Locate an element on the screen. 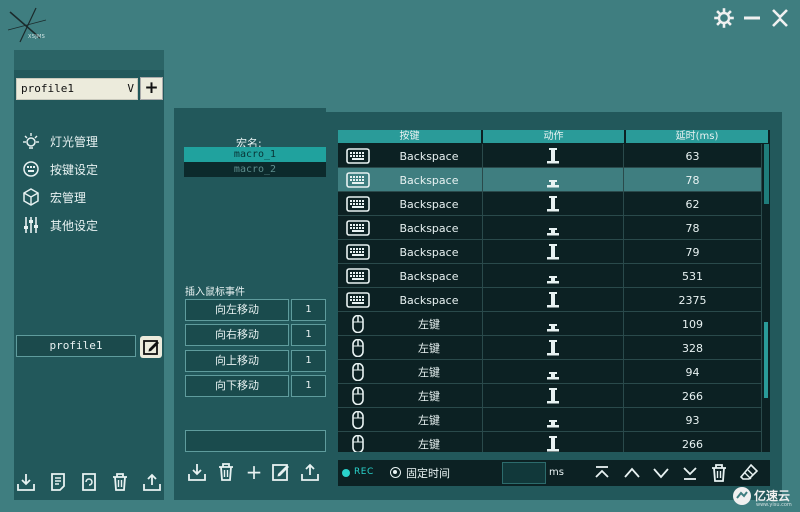 The width and height of the screenshot is (800, 512). nav-item-keys: 按键设定 is located at coordinates (90, 169).